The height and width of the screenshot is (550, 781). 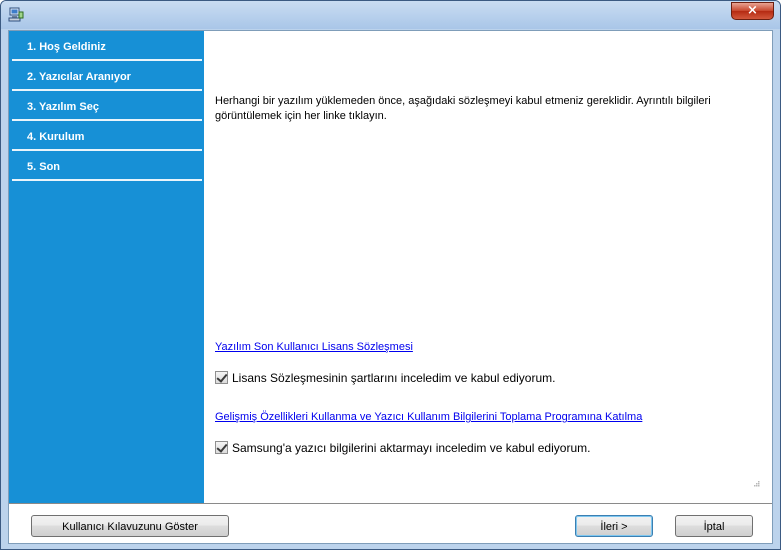 I want to click on step-select-software: 3. Yazılım Seç, so click(x=107, y=107).